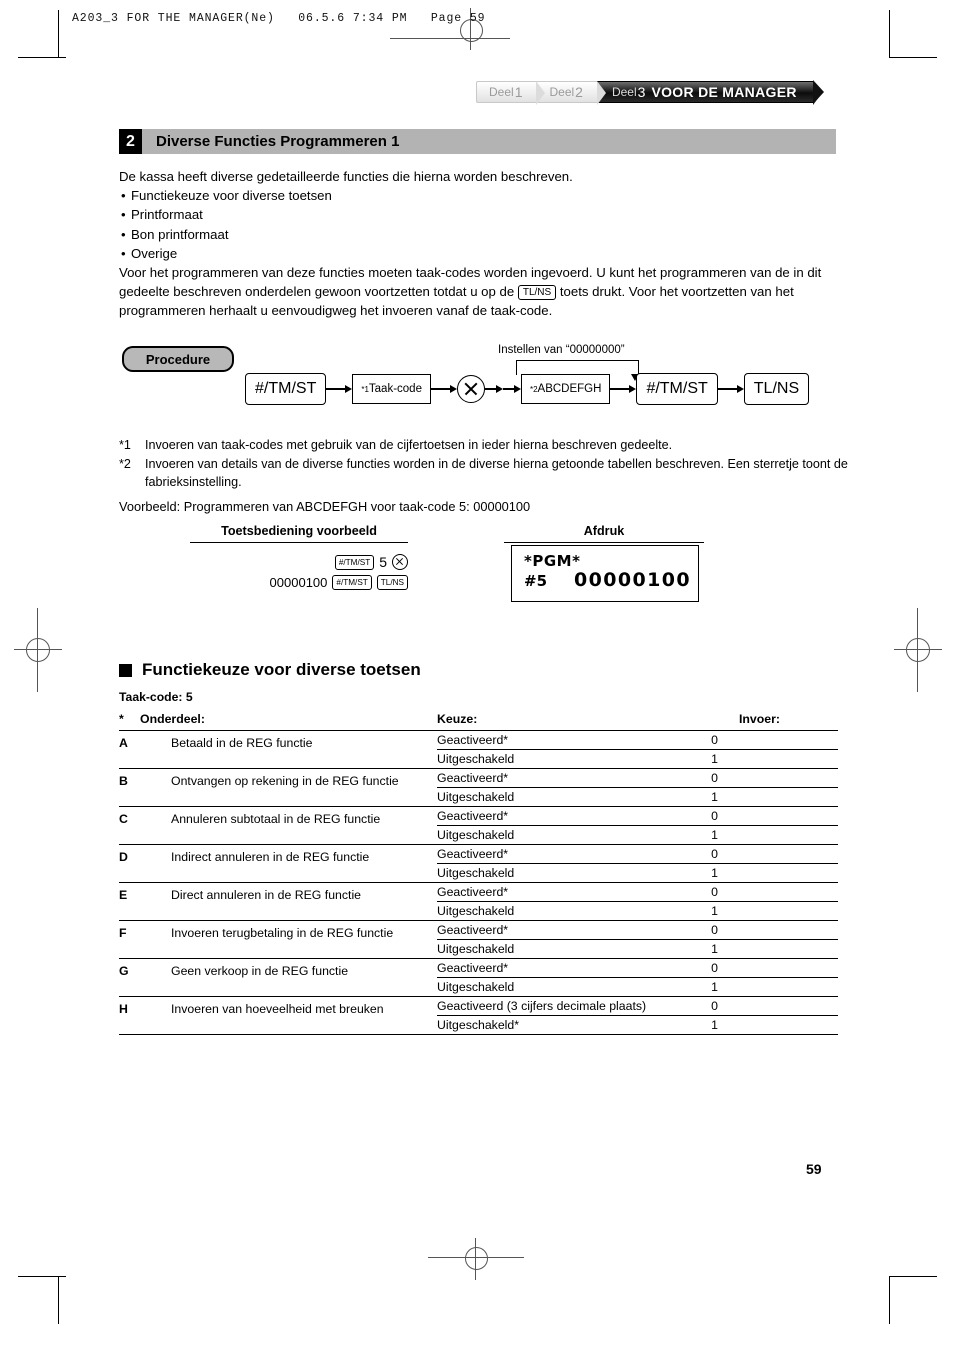 The image size is (954, 1351). Describe the element at coordinates (537, 293) in the screenshot. I see `key-tlns-inline: TL/NS` at that location.